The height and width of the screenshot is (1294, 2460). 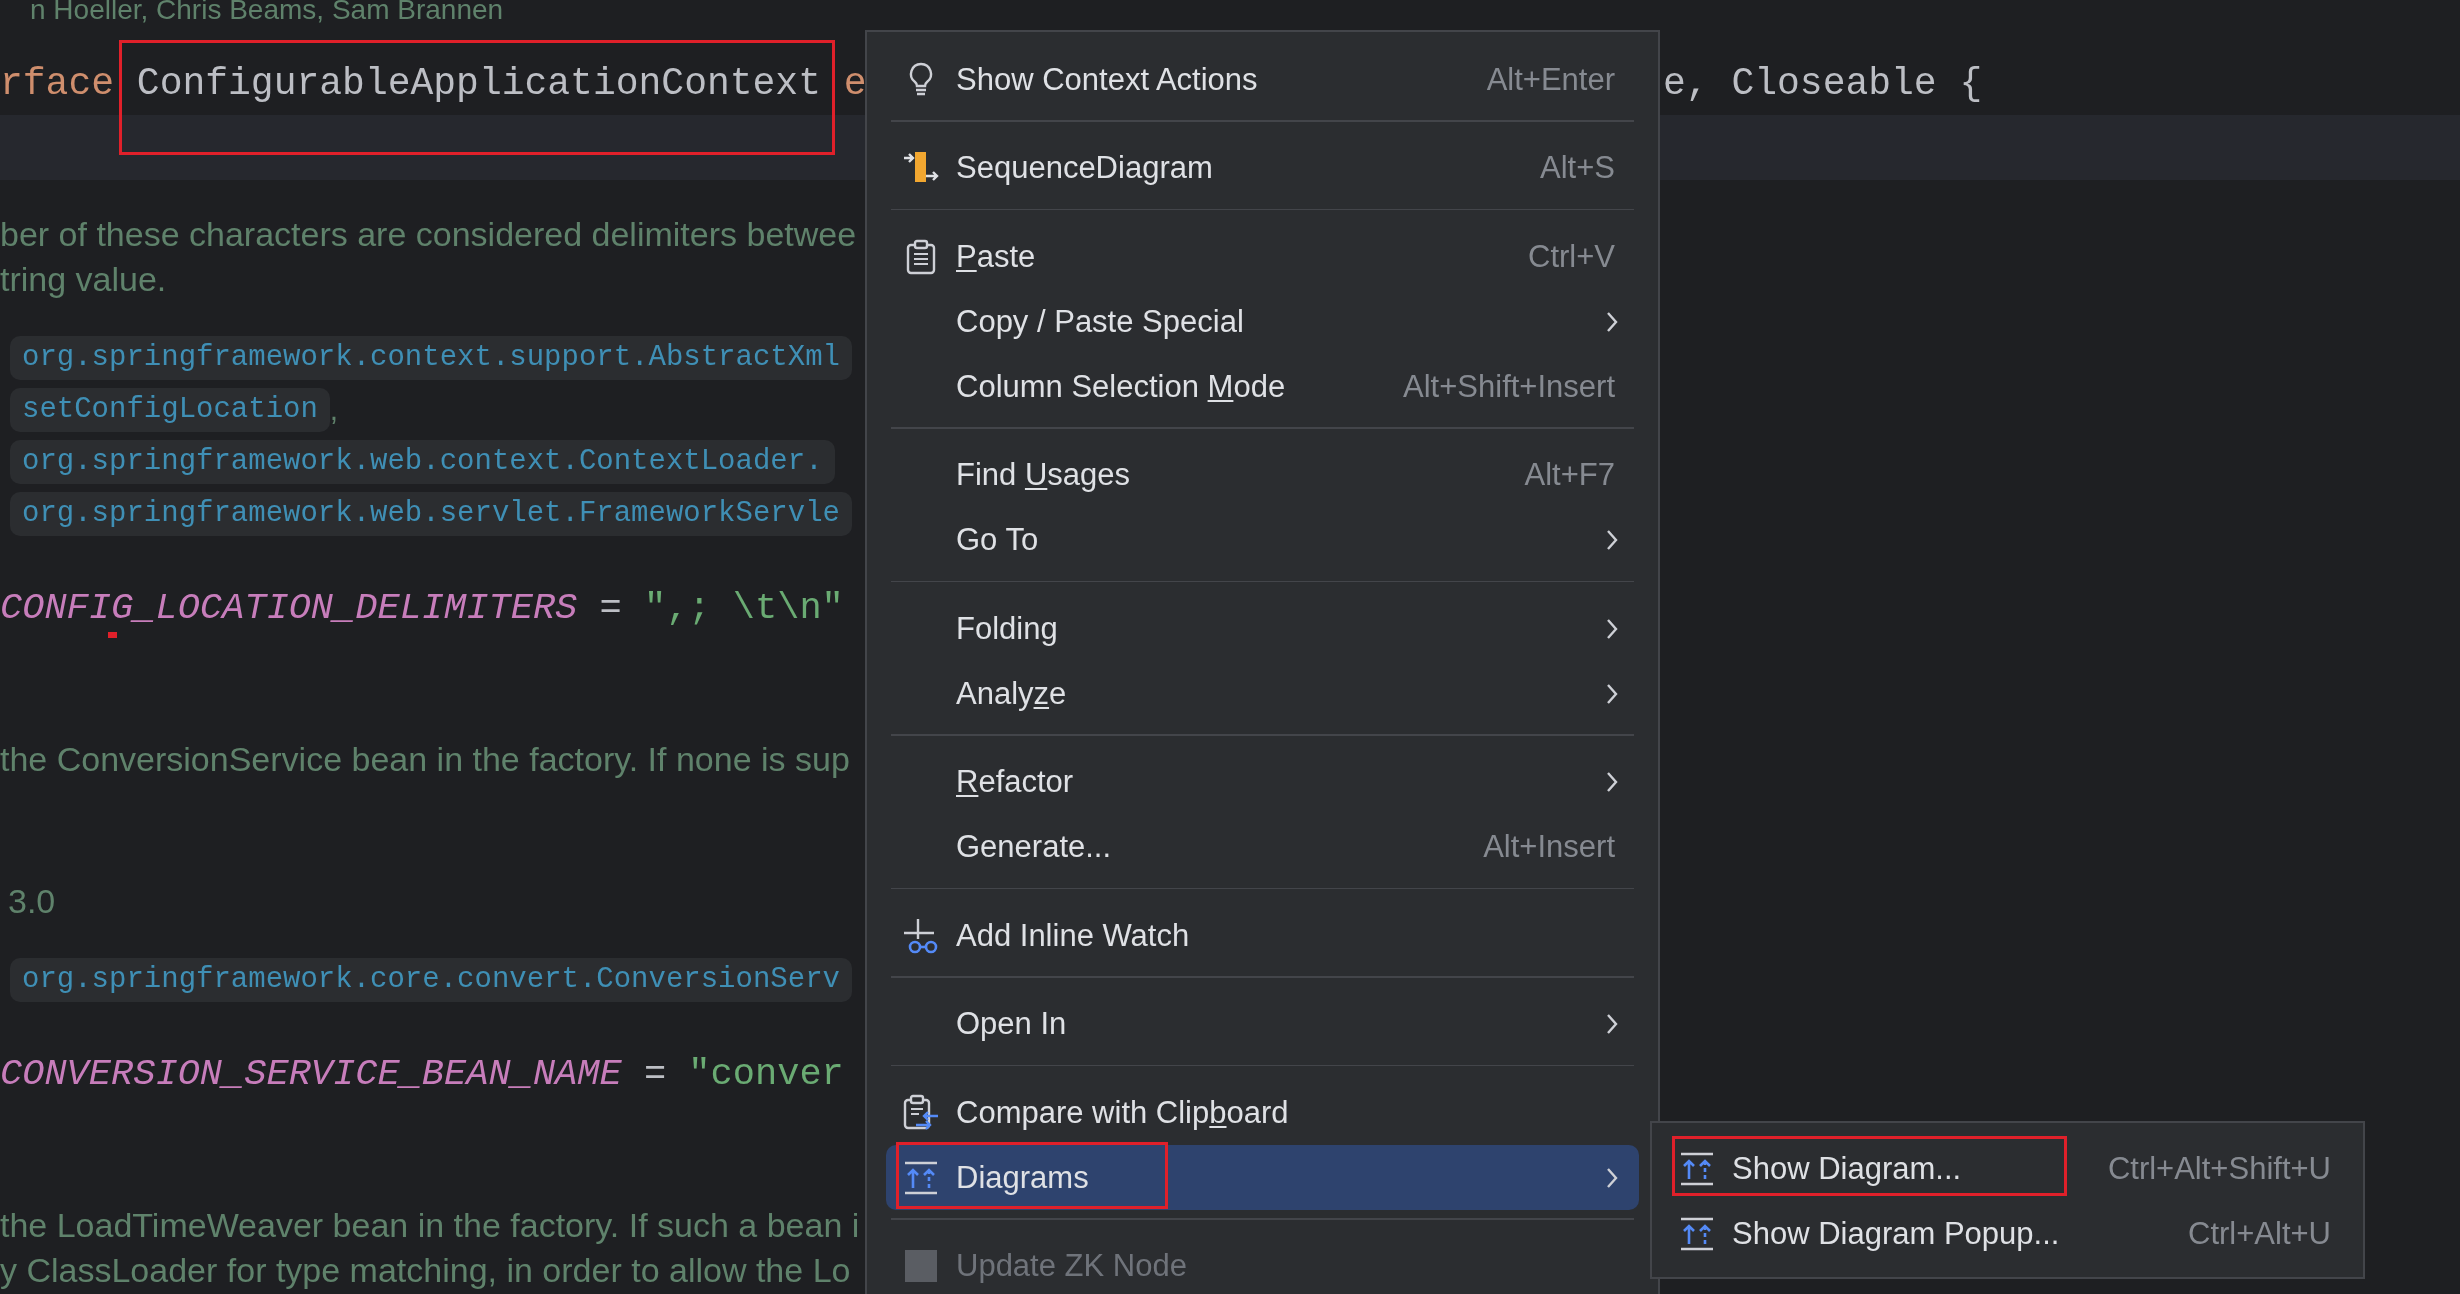 What do you see at coordinates (1262, 256) in the screenshot?
I see `menu-item: Paste Ctrl+V` at bounding box center [1262, 256].